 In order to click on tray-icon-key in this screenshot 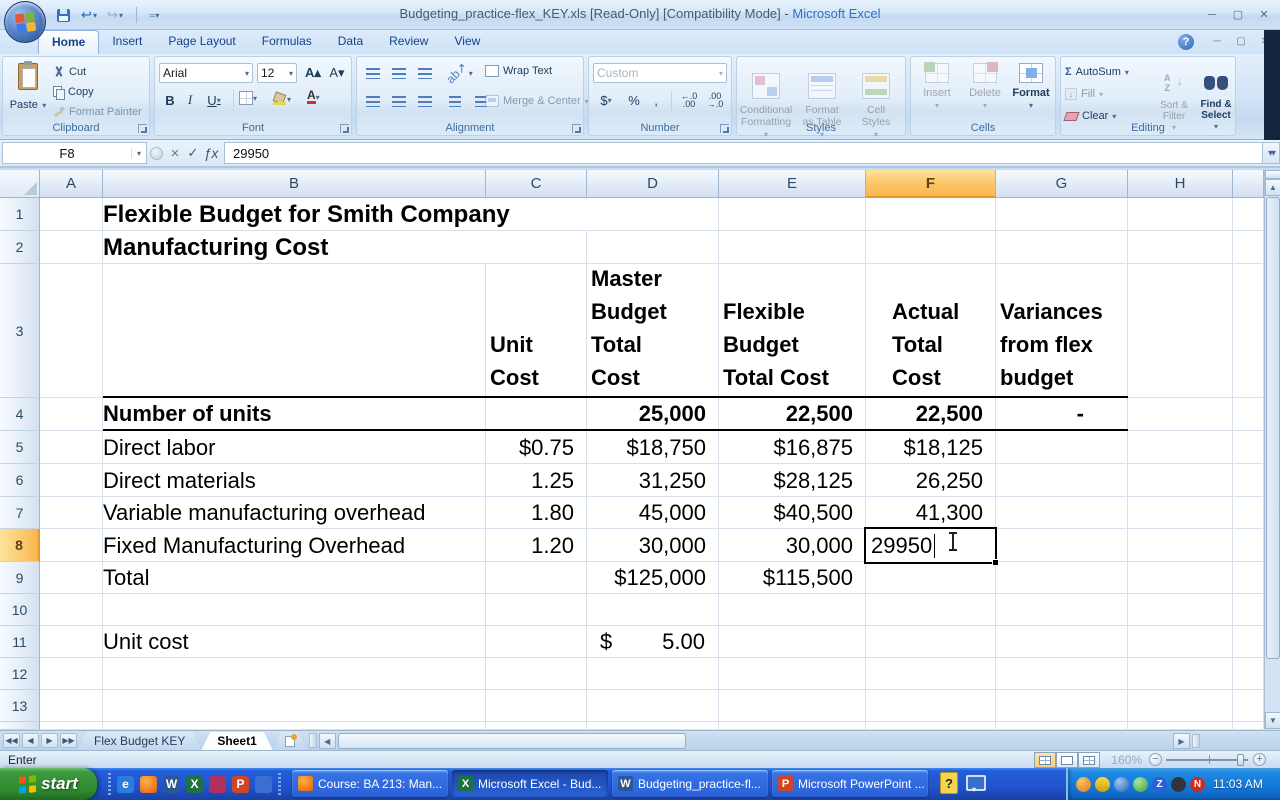, I will do `click(1121, 784)`.